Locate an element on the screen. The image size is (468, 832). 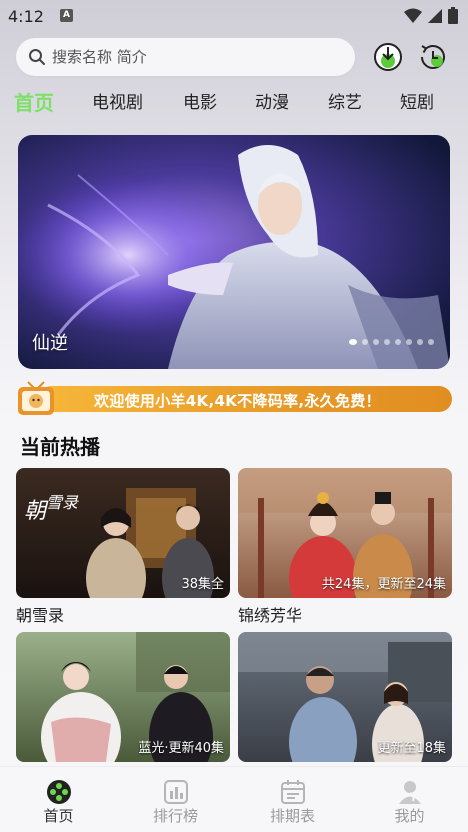
episode-badge: 更新至18集 is located at coordinates (411, 748).